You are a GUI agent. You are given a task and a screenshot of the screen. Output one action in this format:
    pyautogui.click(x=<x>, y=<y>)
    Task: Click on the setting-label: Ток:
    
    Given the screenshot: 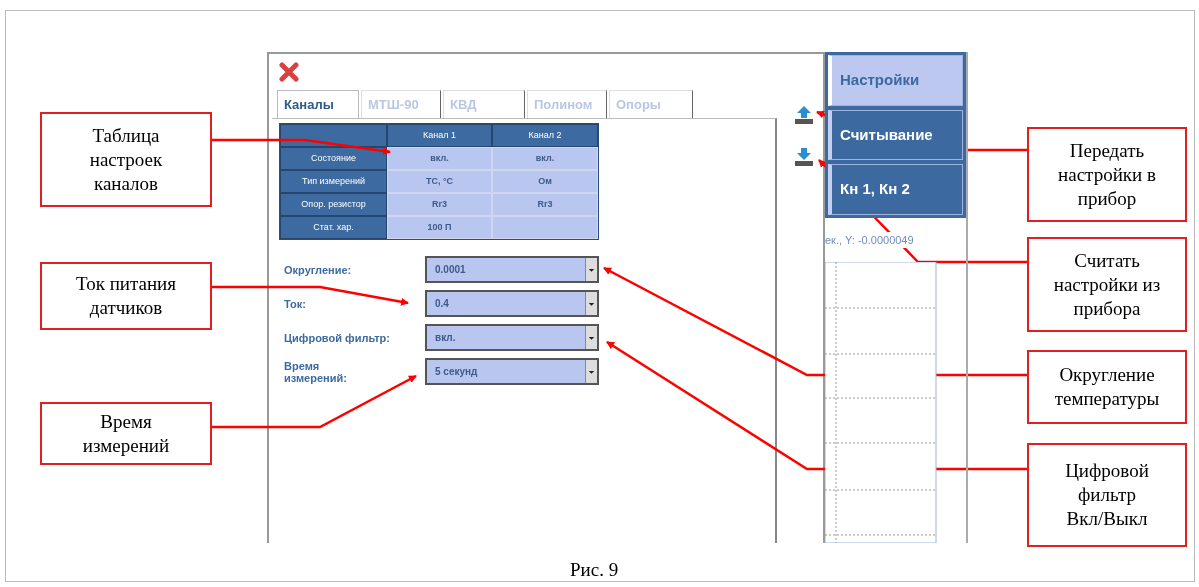 What is the action you would take?
    pyautogui.click(x=295, y=303)
    